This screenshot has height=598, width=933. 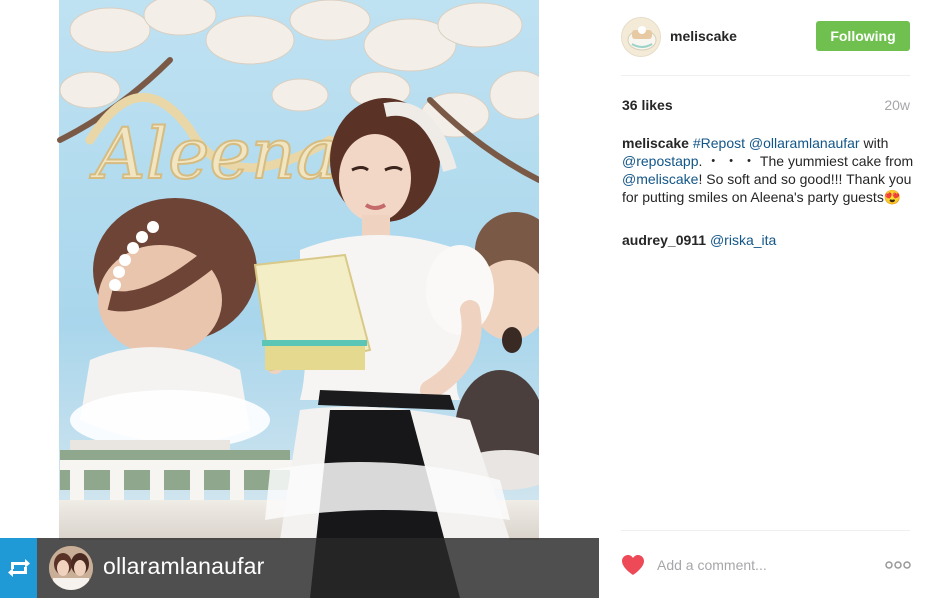 I want to click on repost-username: ollaramlanaufar, so click(x=184, y=566).